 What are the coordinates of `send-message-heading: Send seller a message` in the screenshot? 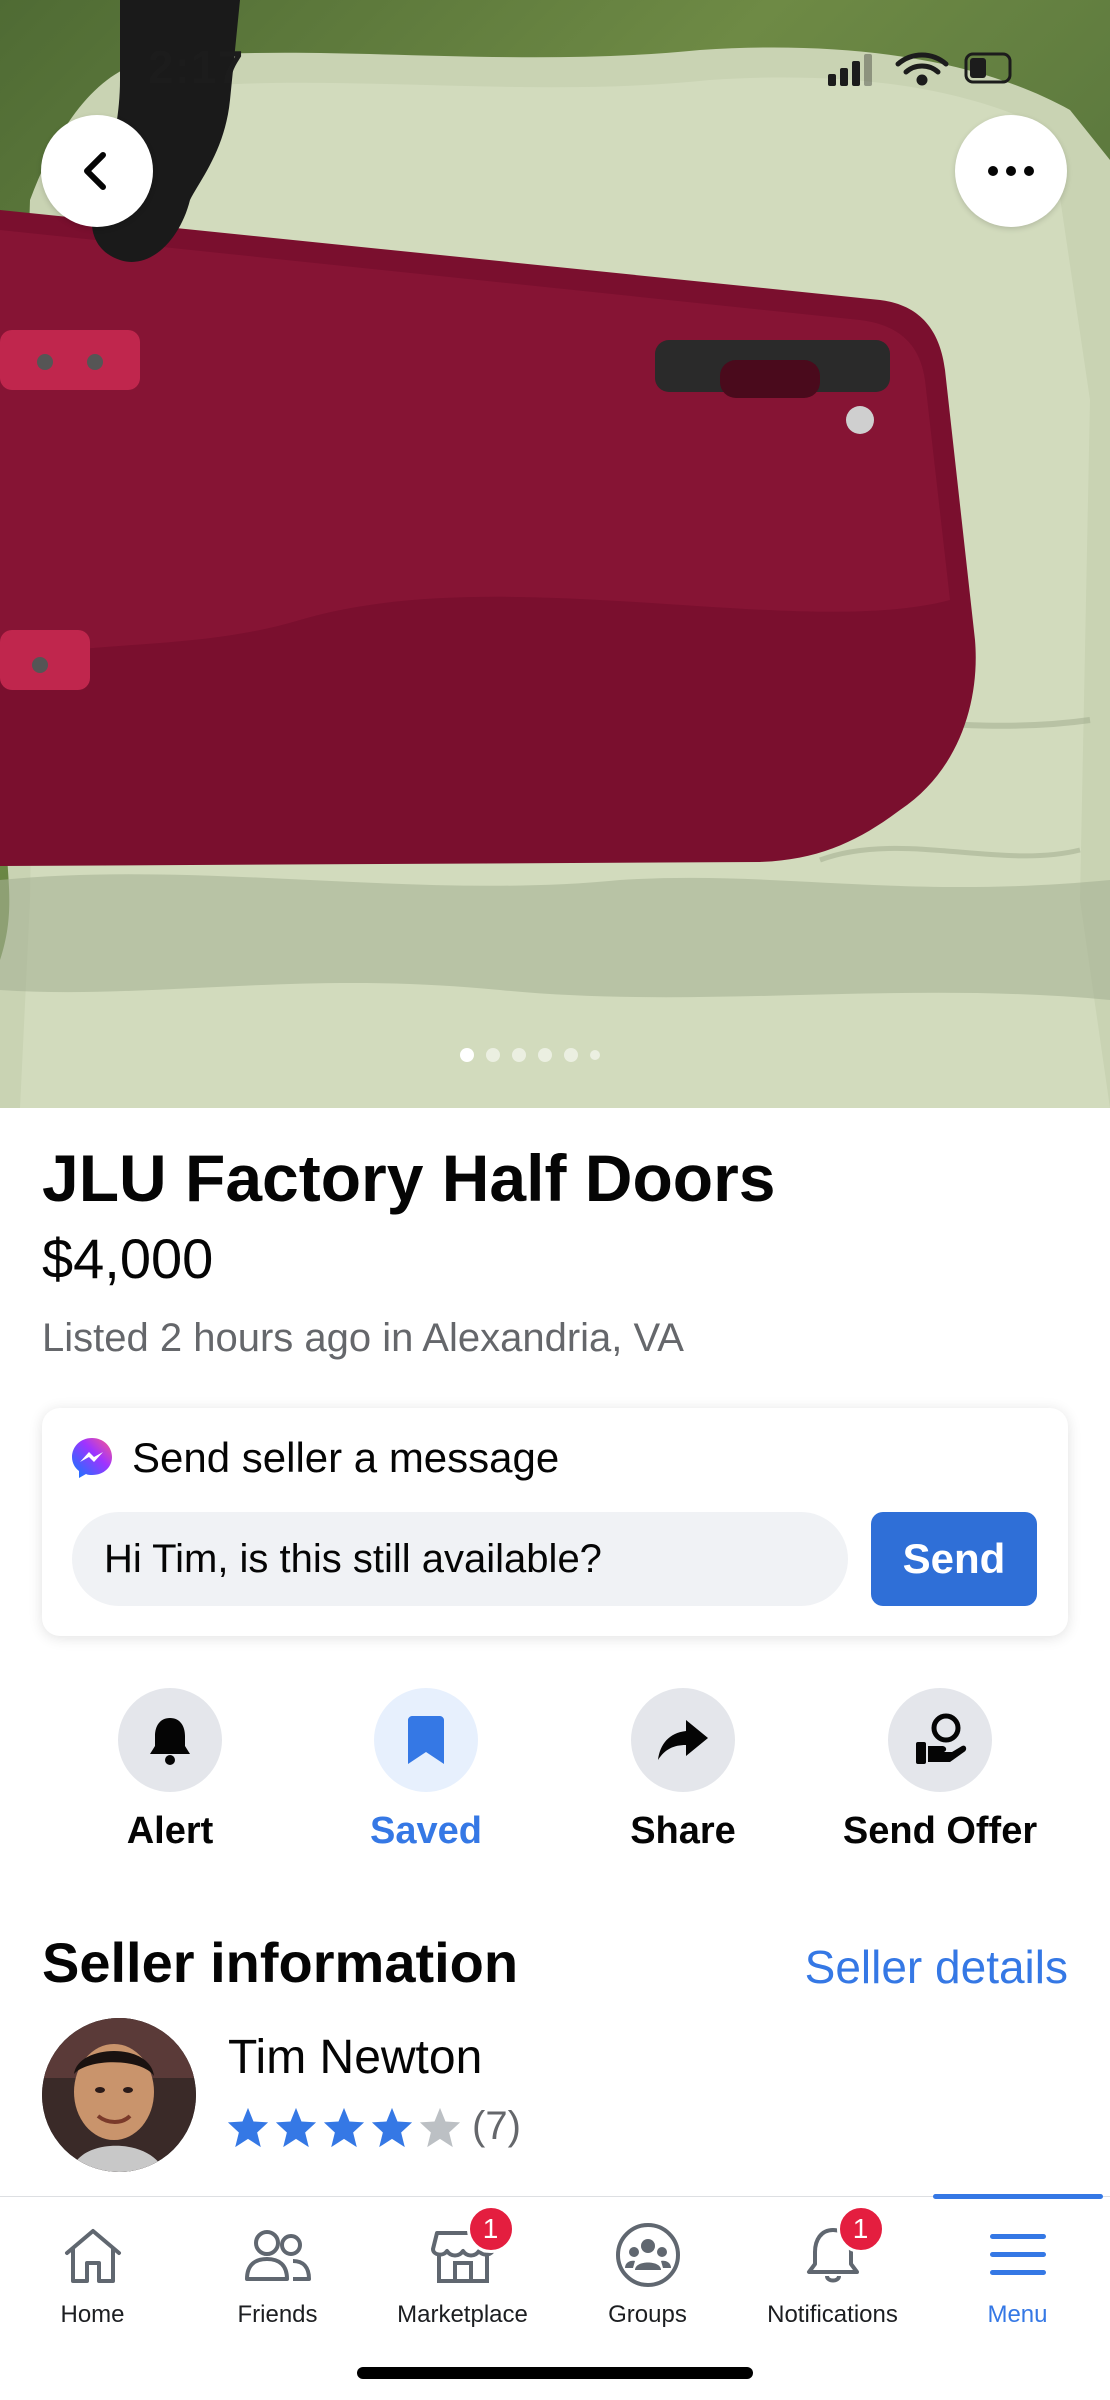 It's located at (346, 1457).